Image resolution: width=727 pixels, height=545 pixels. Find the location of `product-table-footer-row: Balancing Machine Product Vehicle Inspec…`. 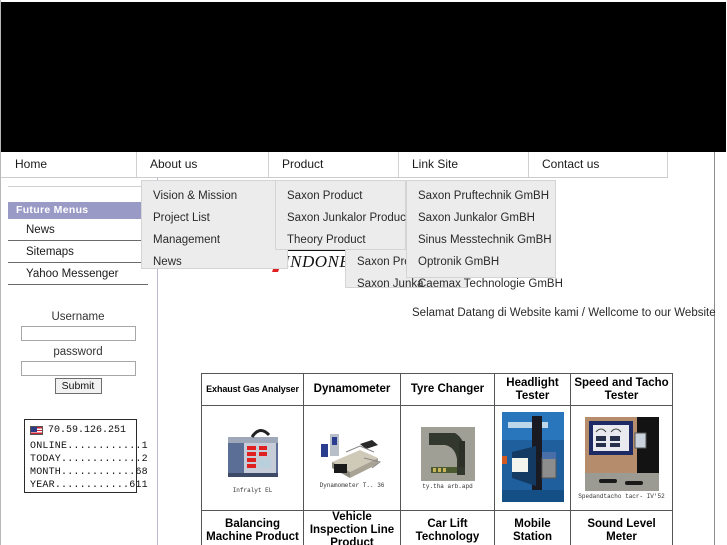

product-table-footer-row: Balancing Machine Product Vehicle Inspec… is located at coordinates (437, 527).